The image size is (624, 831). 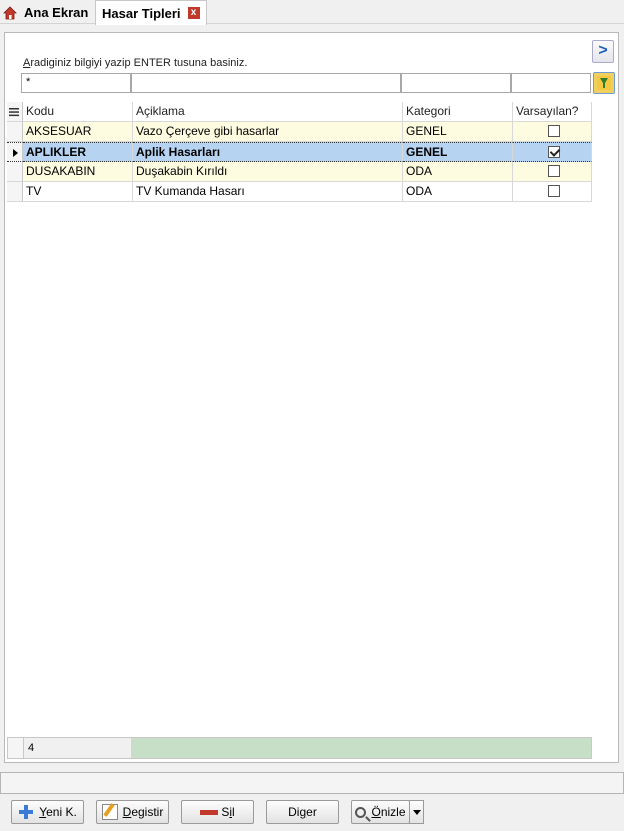 I want to click on table-row: APLIKLER Aplik Hasarları GENEL, so click(x=299, y=152).